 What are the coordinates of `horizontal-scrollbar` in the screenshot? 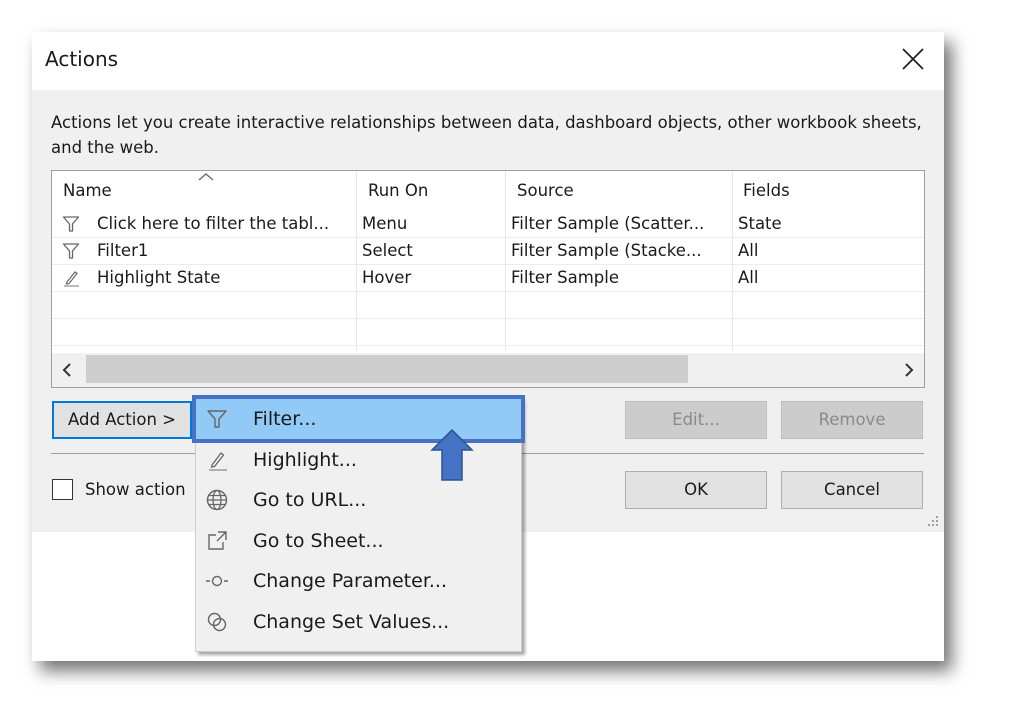 It's located at (488, 370).